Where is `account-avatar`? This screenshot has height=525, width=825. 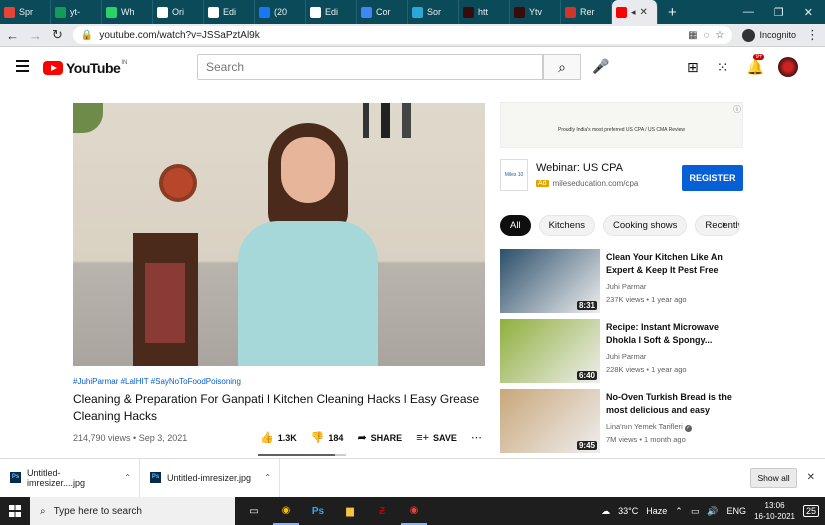 account-avatar is located at coordinates (788, 67).